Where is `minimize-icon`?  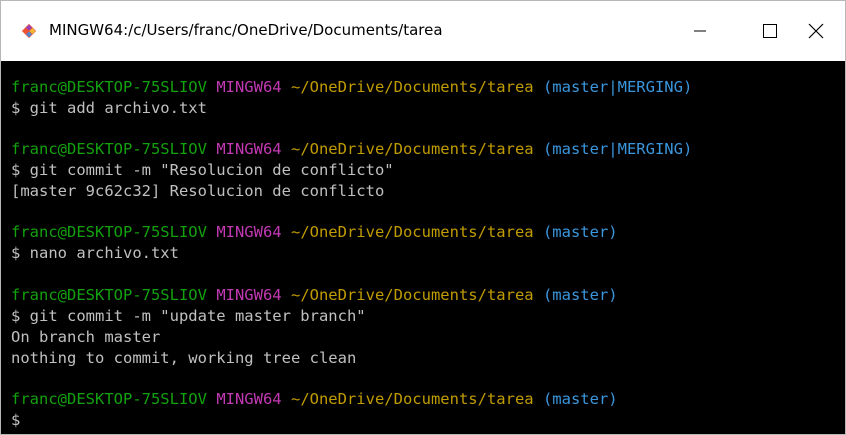
minimize-icon is located at coordinates (700, 31).